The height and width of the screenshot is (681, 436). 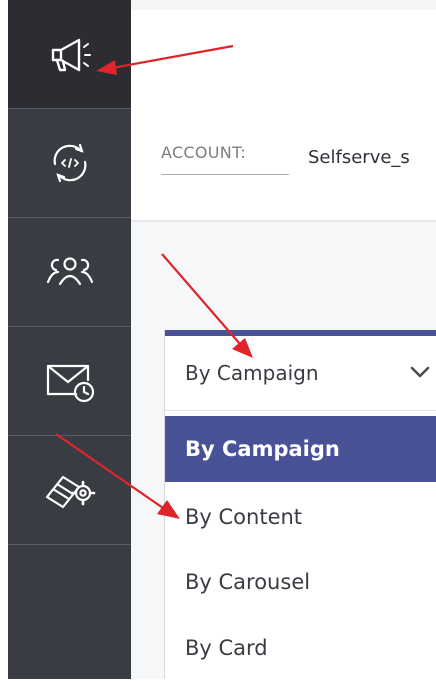 I want to click on option-by-content: By Content, so click(x=300, y=517).